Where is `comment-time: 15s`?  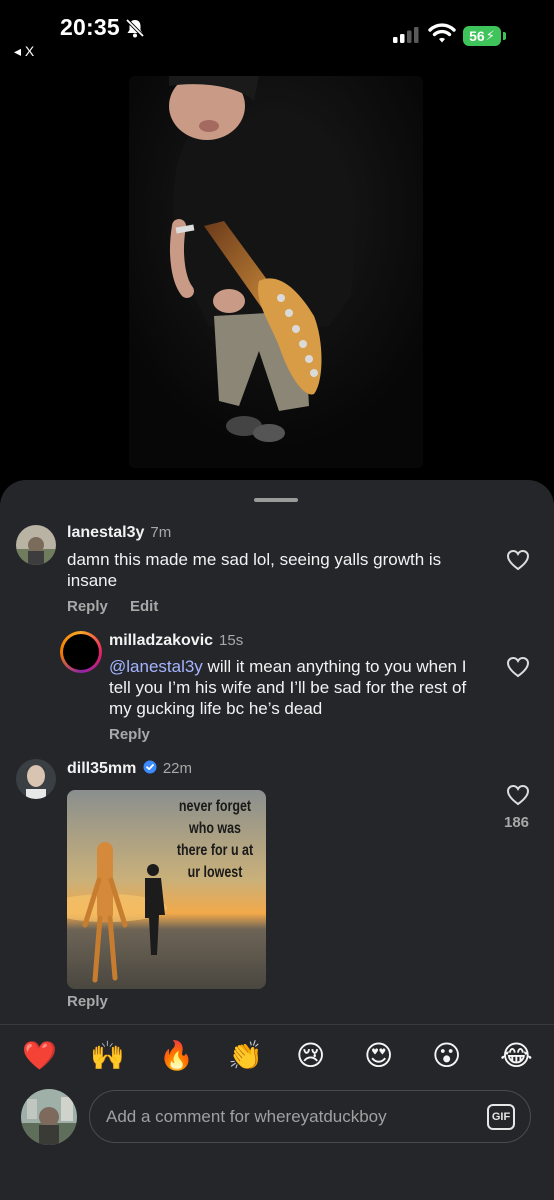
comment-time: 15s is located at coordinates (231, 640).